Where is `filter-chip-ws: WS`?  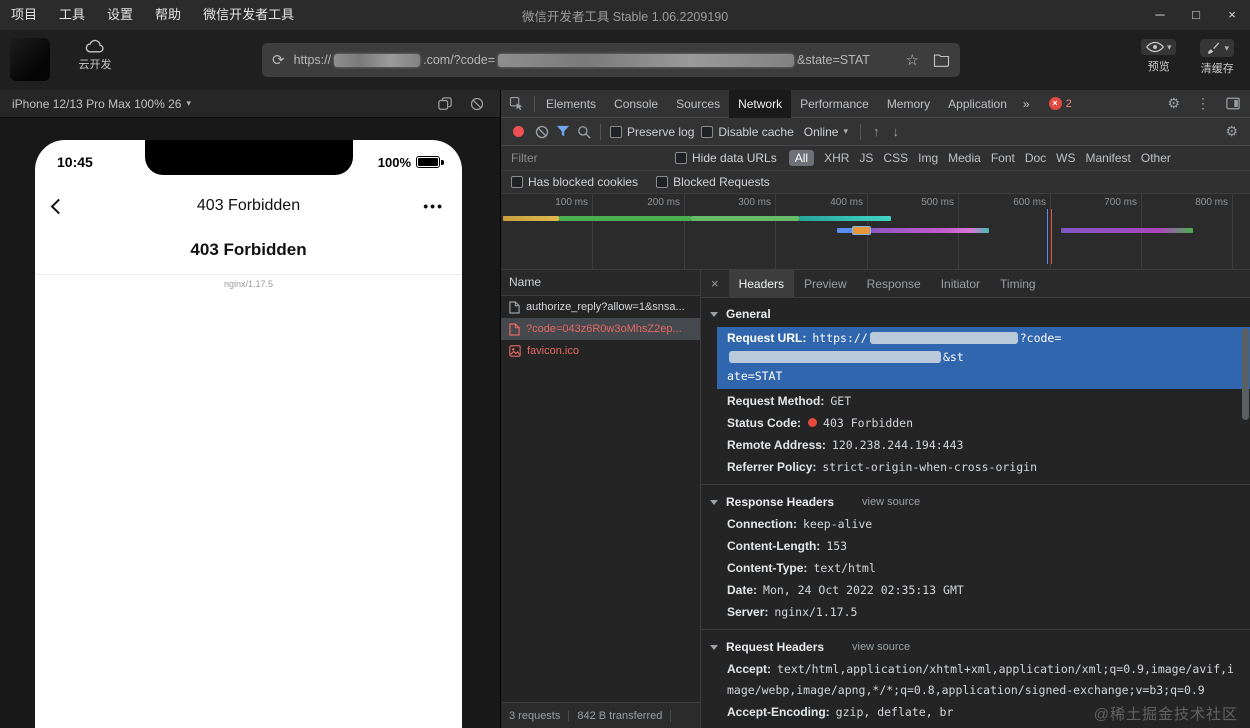
filter-chip-ws: WS is located at coordinates (1065, 158).